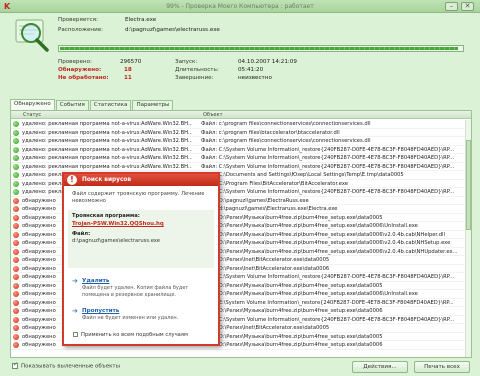 The width and height of the screenshot is (480, 376). Describe the element at coordinates (186, 62) in the screenshot. I see `start-label: Запуск:` at that location.